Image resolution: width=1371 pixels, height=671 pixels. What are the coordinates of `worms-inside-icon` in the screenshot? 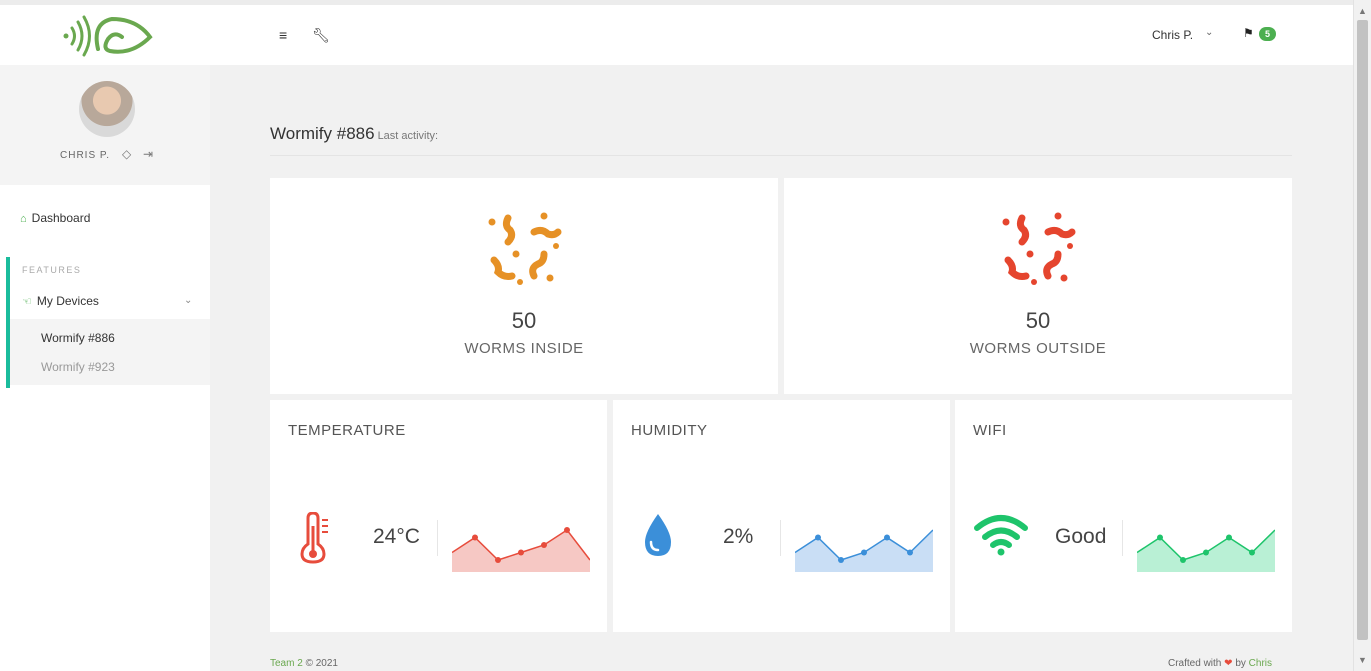 It's located at (525, 248).